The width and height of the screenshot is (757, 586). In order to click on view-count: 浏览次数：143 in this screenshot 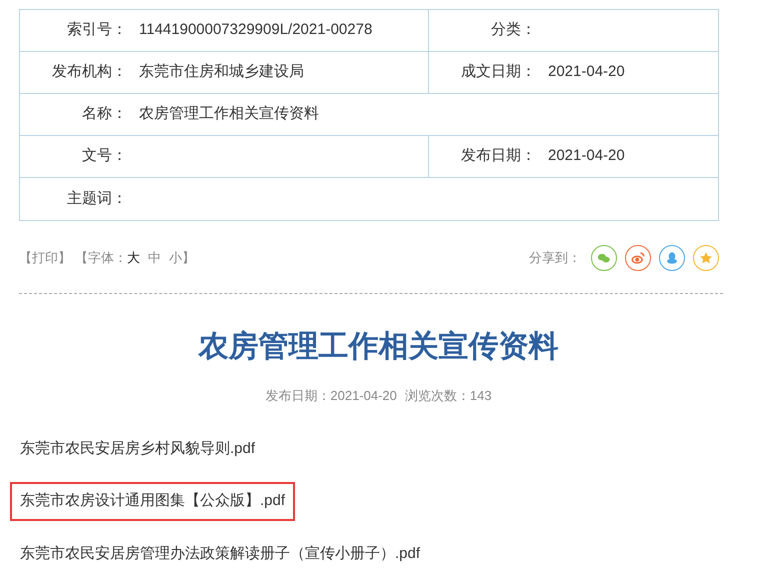, I will do `click(448, 396)`.